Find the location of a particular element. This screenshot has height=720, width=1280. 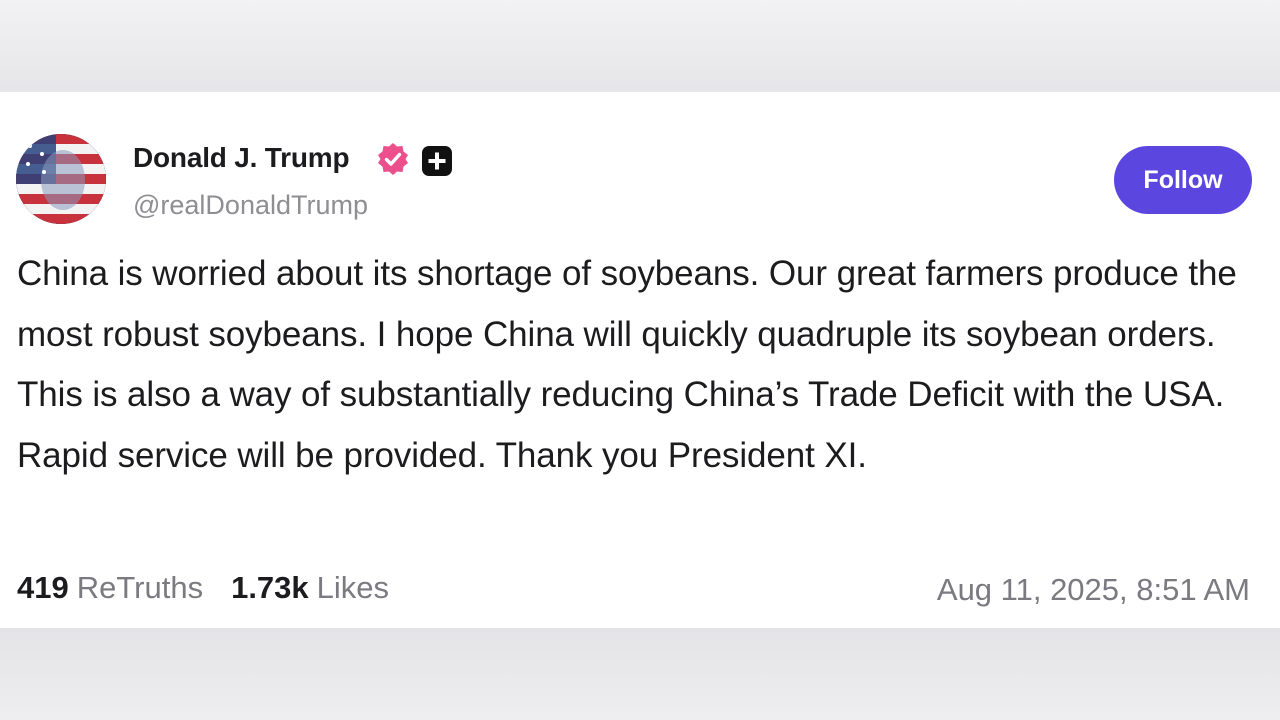

top-letterbox is located at coordinates (640, 46).